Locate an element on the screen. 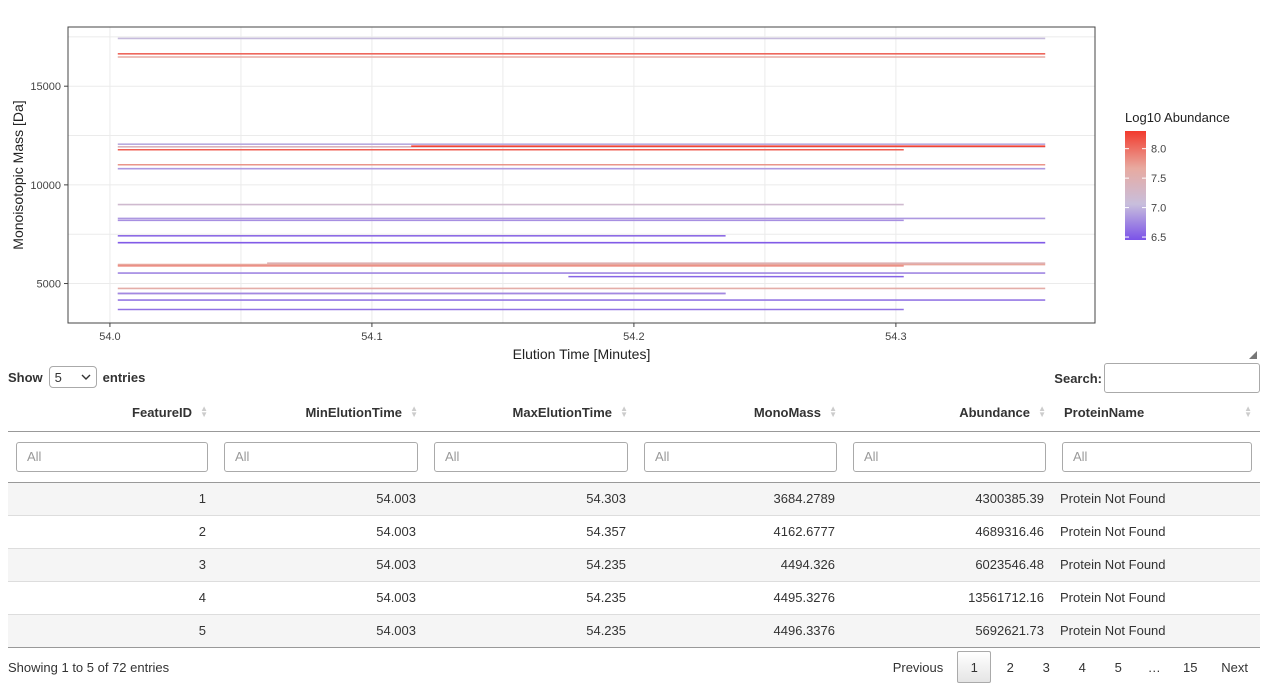 This screenshot has height=692, width=1271. cell-abundance: 4300385.39 is located at coordinates (949, 498).